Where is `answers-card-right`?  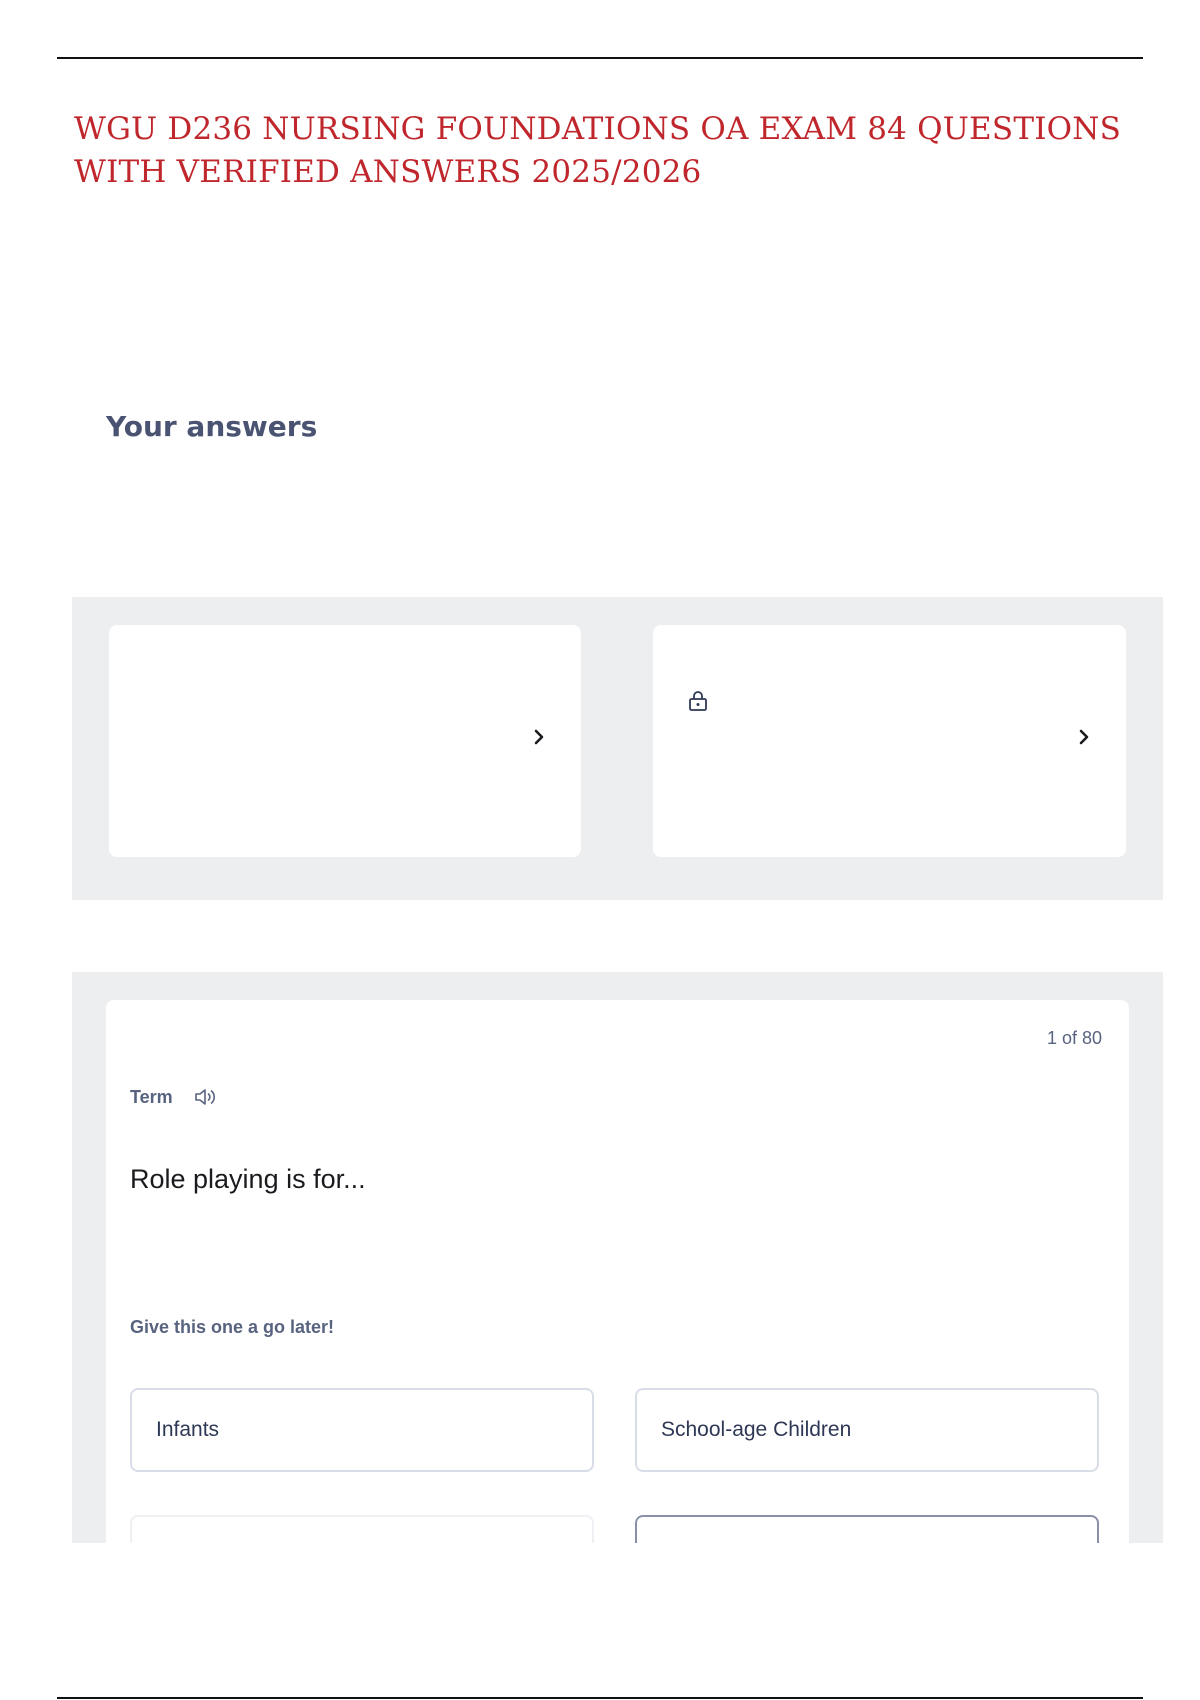
answers-card-right is located at coordinates (889, 741).